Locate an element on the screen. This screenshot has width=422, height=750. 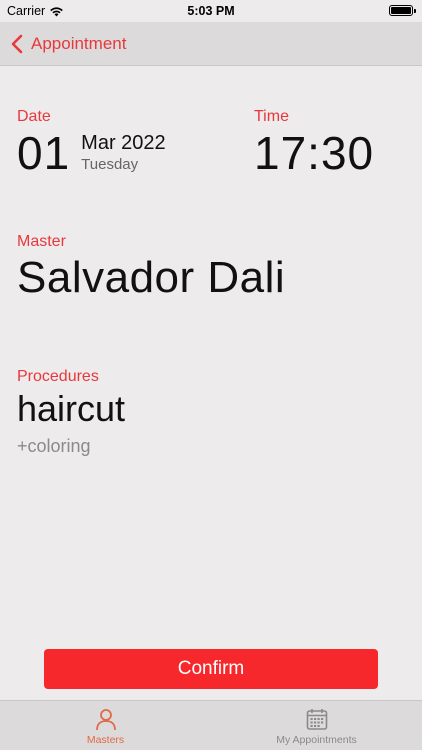
confirm-button: Confirm is located at coordinates (211, 669).